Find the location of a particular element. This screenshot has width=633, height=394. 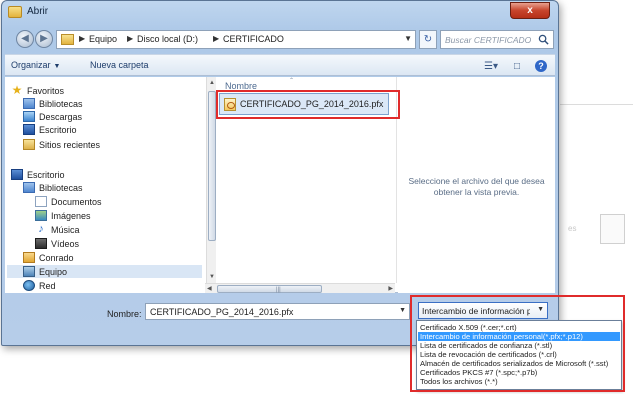

scroll-up-icon: ▲ is located at coordinates (212, 83).